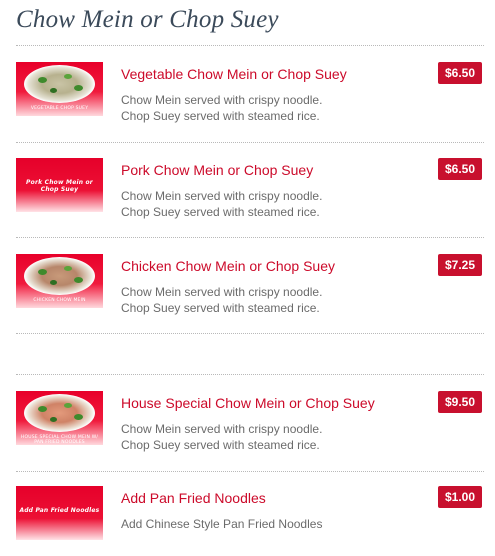 The image size is (495, 556). I want to click on thumbnail-caption: VEGETABLE CHOP SUEY, so click(59, 108).